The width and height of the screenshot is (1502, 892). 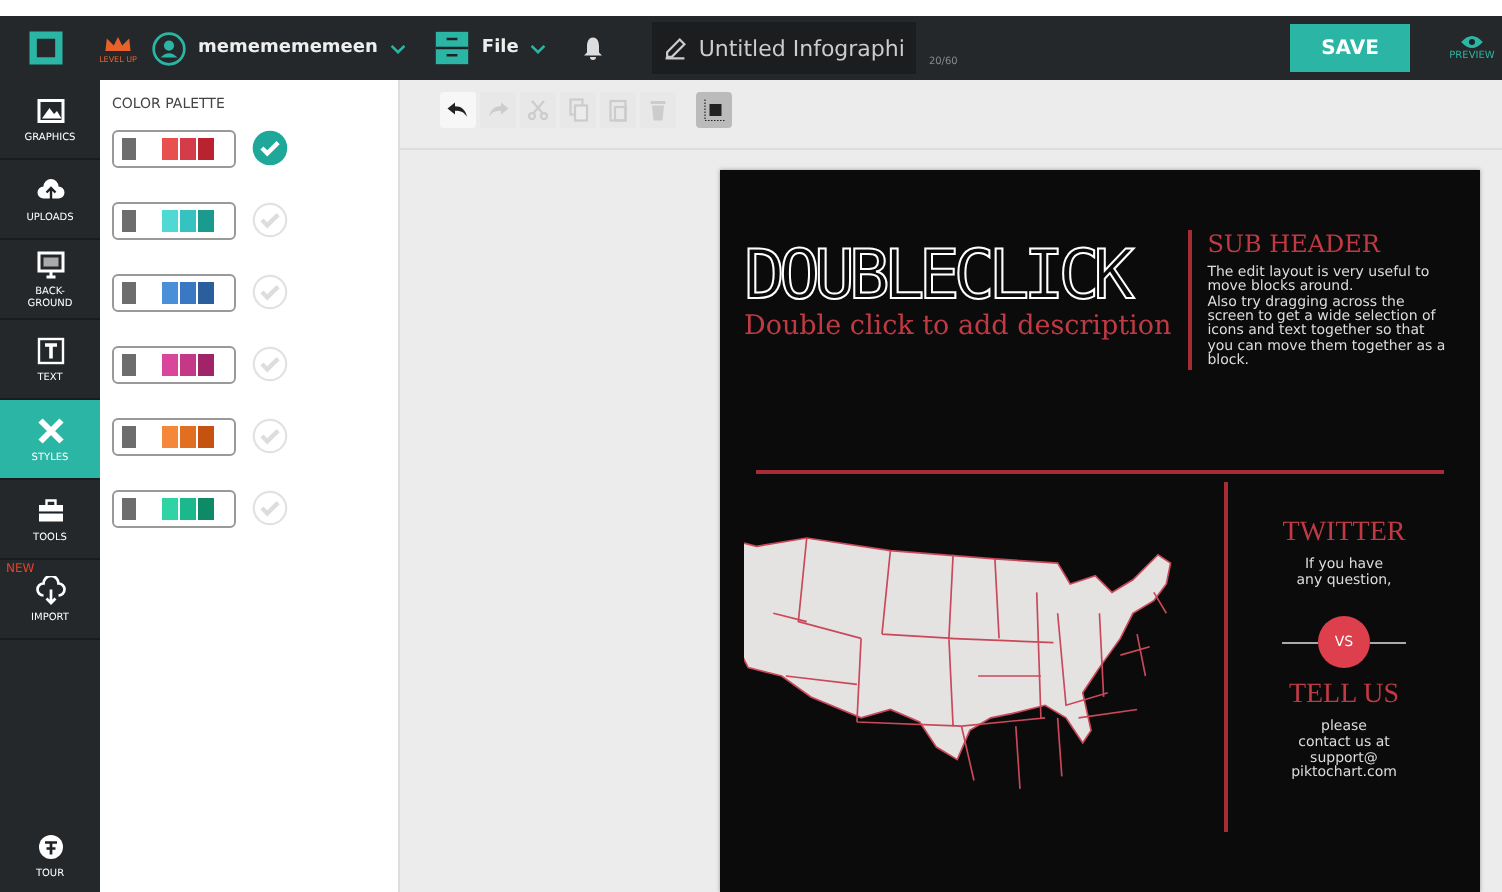 I want to click on username-menu: mememememeen, so click(x=288, y=48).